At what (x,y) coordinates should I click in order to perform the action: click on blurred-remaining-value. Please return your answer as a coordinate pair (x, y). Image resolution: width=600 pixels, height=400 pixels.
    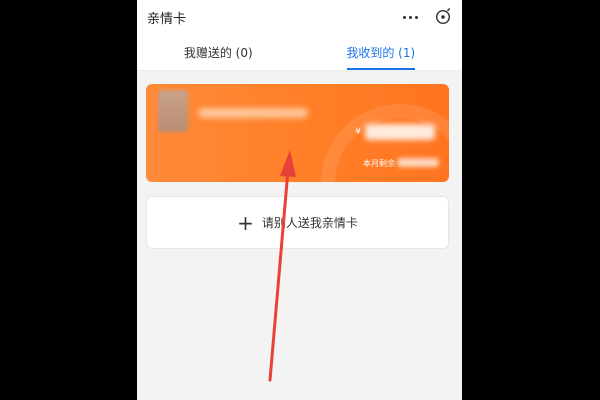
    Looking at the image, I should click on (418, 162).